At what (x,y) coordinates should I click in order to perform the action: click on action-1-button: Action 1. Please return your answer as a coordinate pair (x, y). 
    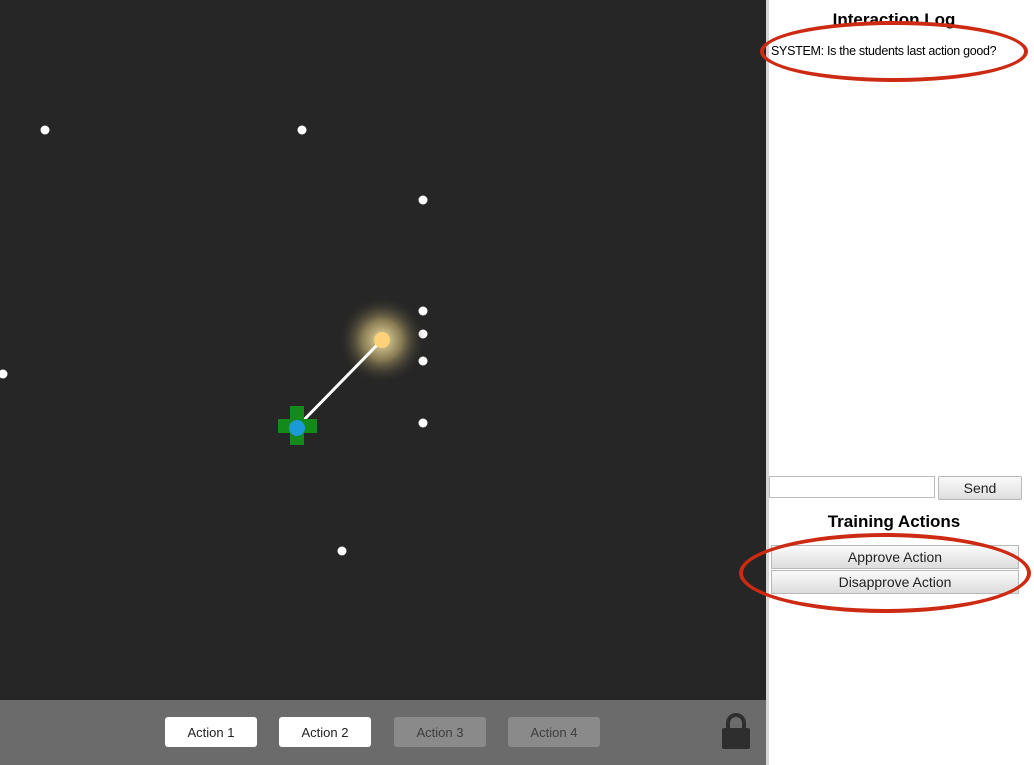
    Looking at the image, I should click on (211, 732).